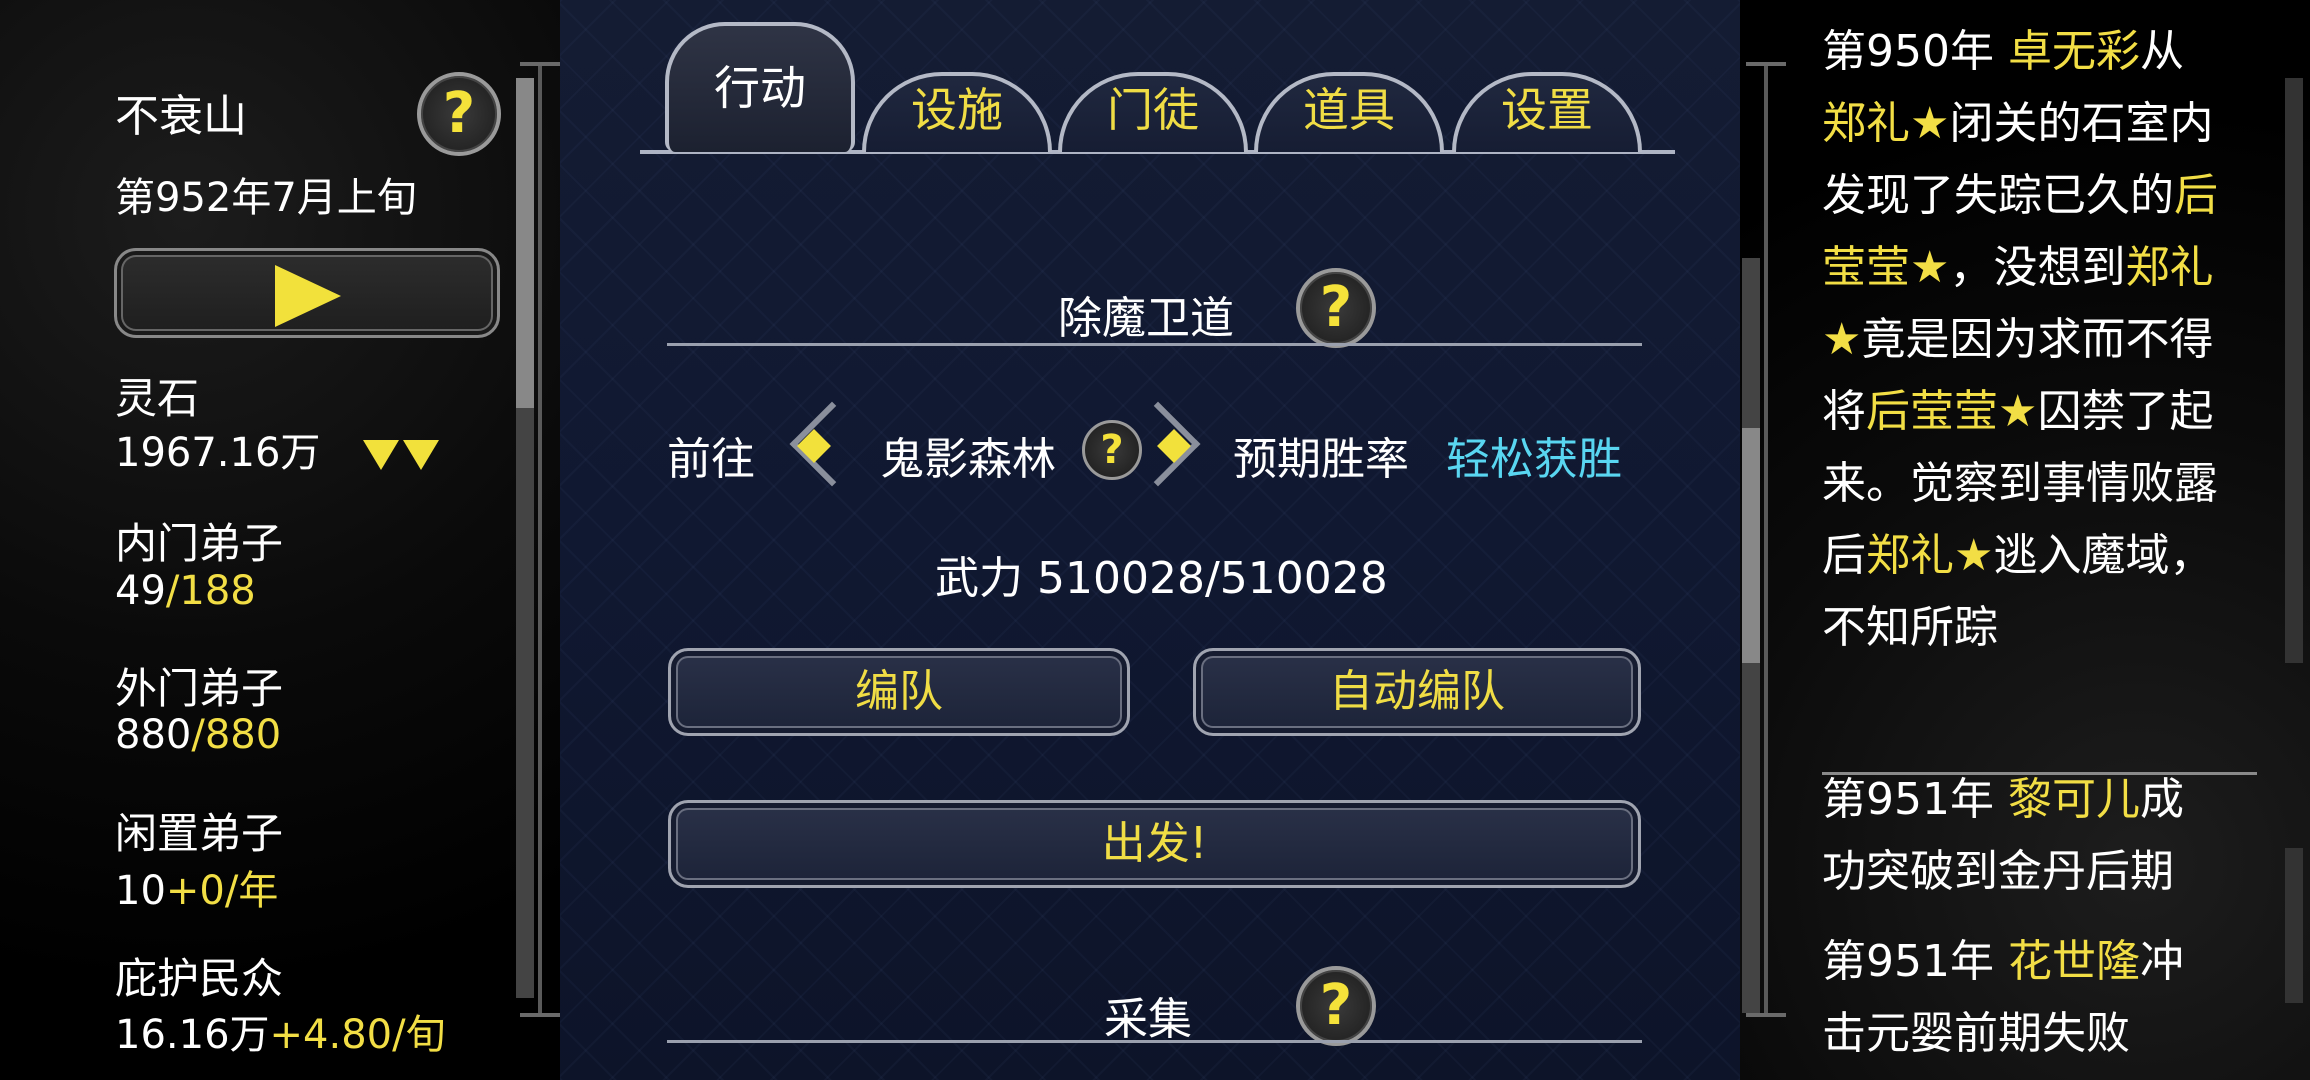 The width and height of the screenshot is (2310, 1080). I want to click on decrease-trend-icon, so click(399, 453).